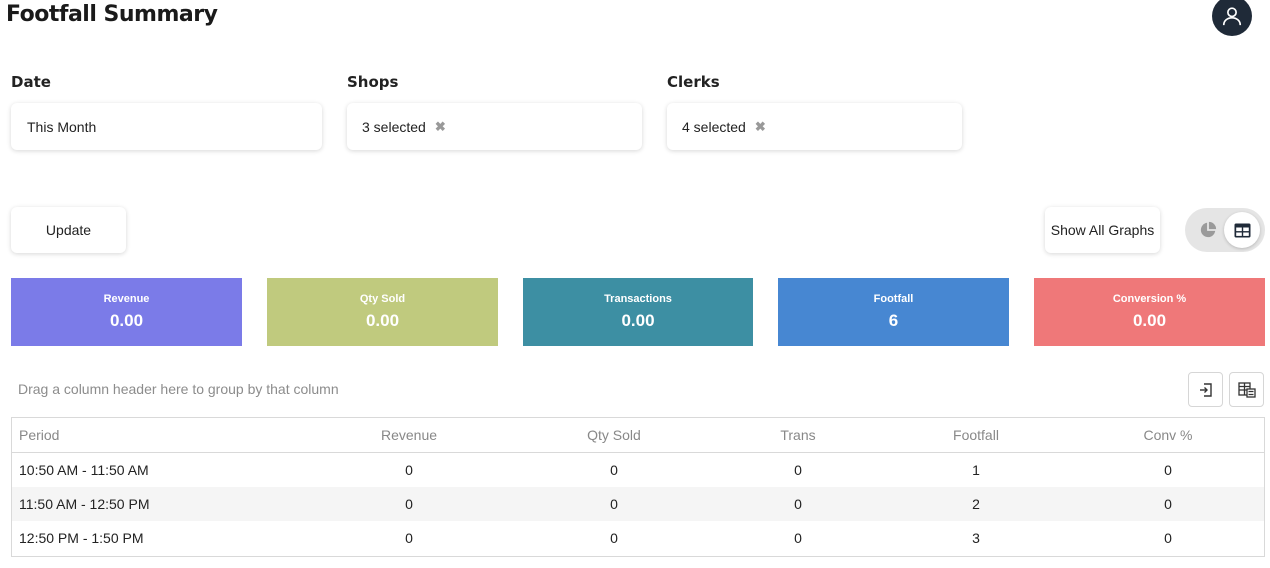  I want to click on column-chooser-button, so click(1246, 389).